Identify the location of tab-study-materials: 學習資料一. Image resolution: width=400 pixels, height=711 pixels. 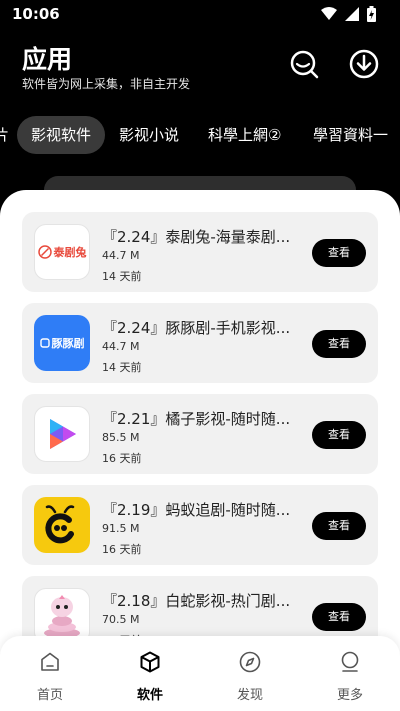
(350, 135).